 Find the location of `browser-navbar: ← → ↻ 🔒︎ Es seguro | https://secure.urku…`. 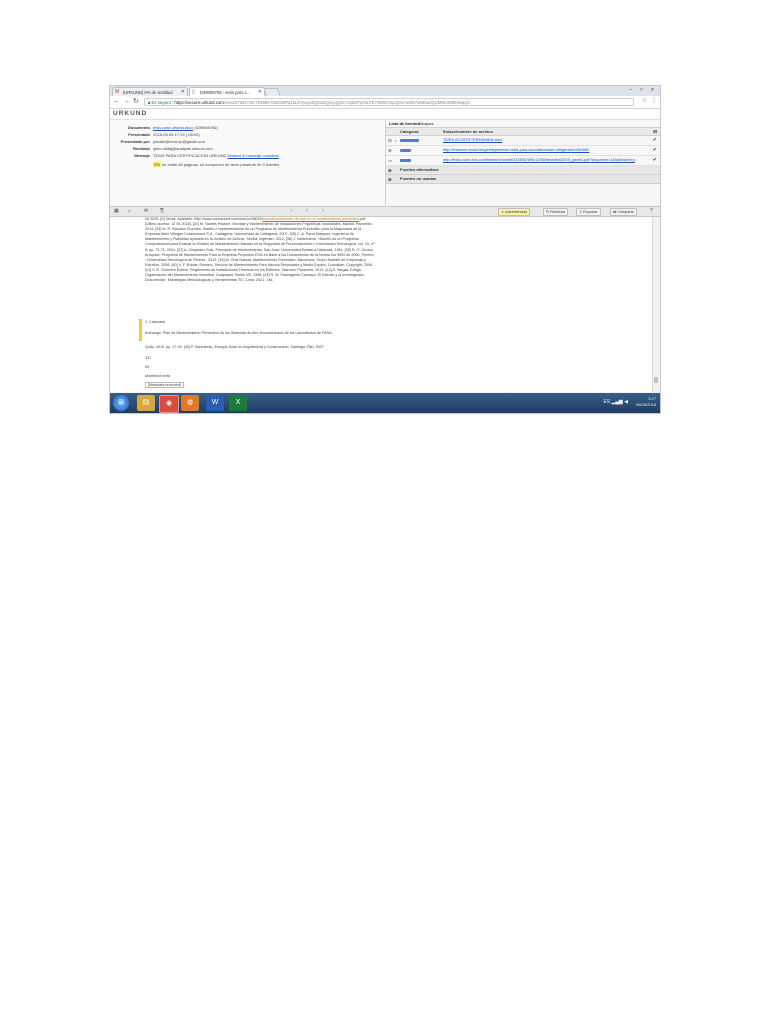

browser-navbar: ← → ↻ 🔒︎ Es seguro | https://secure.urku… is located at coordinates (385, 102).